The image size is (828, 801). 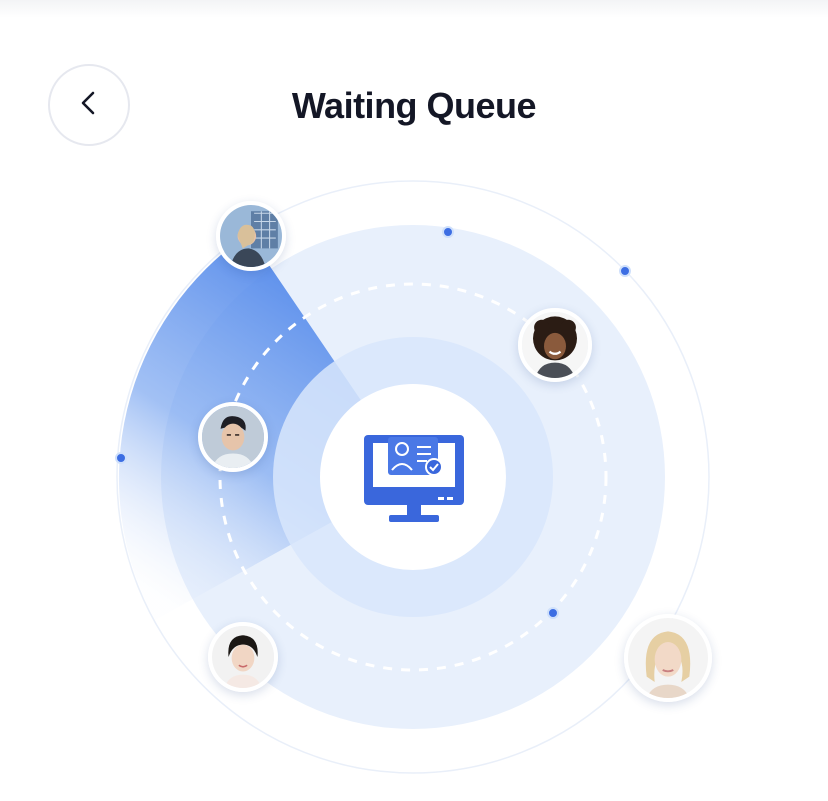 What do you see at coordinates (233, 437) in the screenshot?
I see `avatar-user-left` at bounding box center [233, 437].